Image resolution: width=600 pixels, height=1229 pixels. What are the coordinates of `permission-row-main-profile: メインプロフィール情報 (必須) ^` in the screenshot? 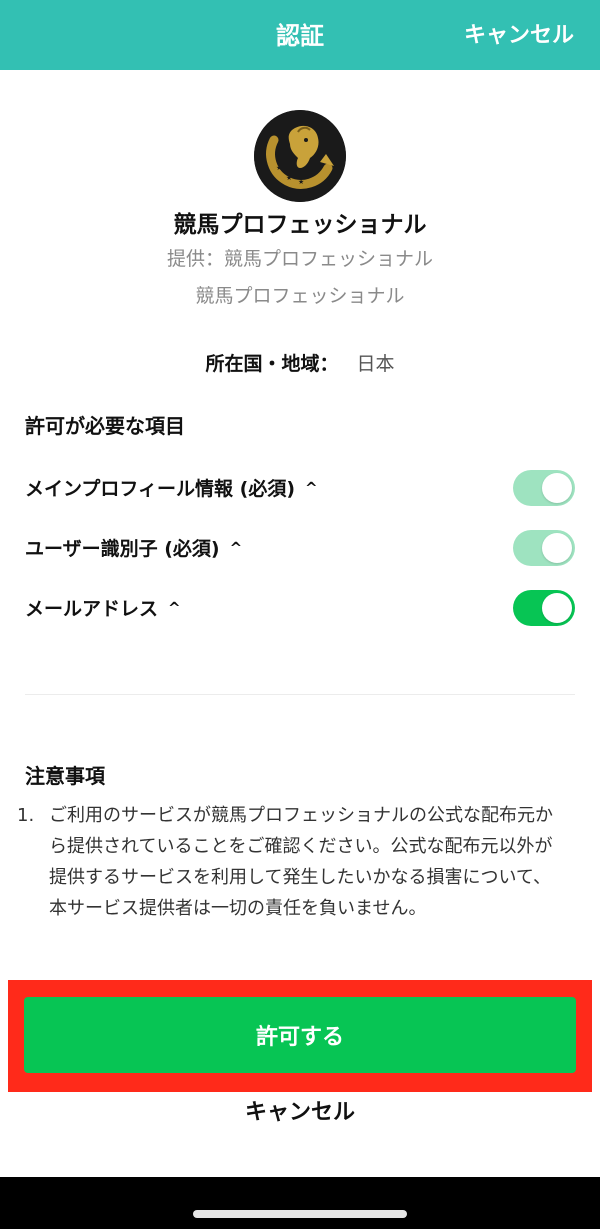 It's located at (300, 488).